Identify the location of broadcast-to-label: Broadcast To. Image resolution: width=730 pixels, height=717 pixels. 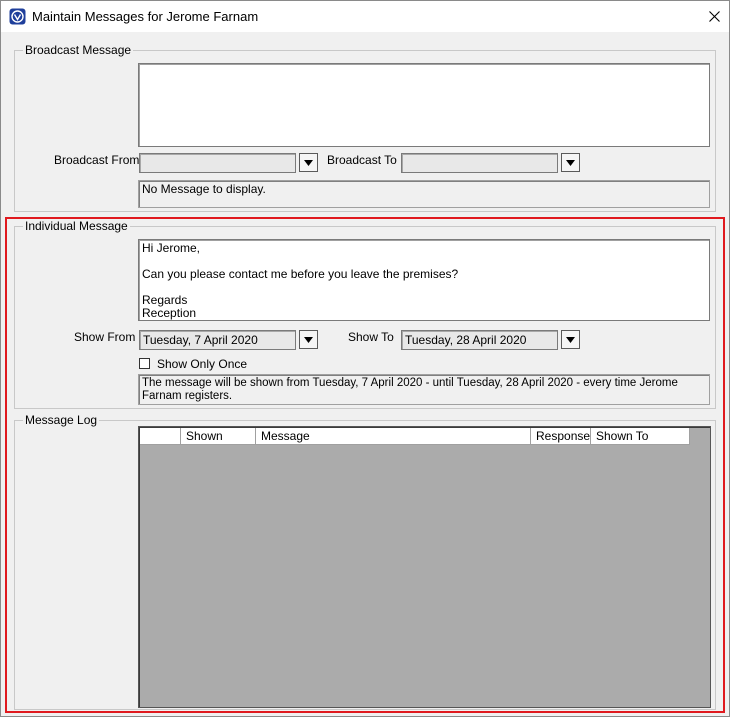
(362, 160).